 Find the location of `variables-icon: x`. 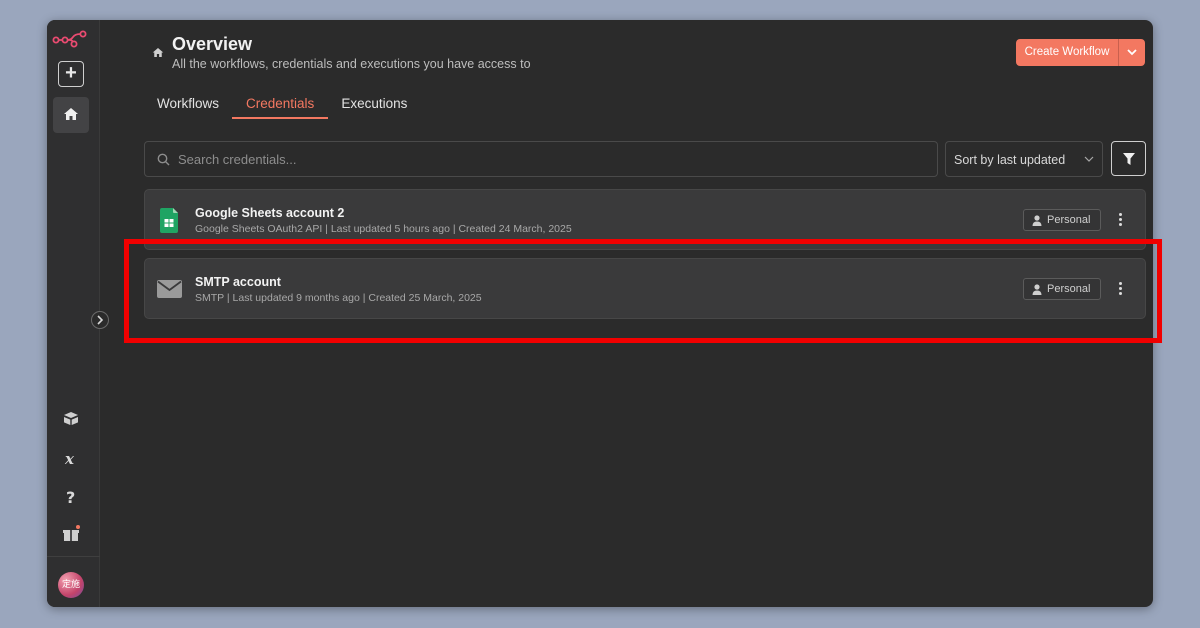

variables-icon: x is located at coordinates (71, 459).